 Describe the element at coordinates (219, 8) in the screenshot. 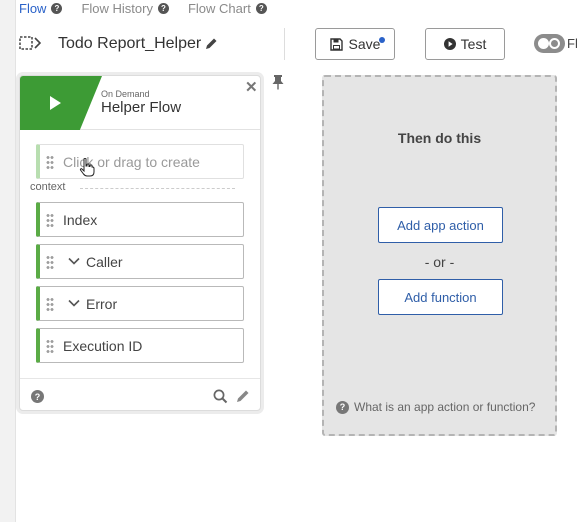

I see `tab-flow-chart-label: Flow Chart` at that location.